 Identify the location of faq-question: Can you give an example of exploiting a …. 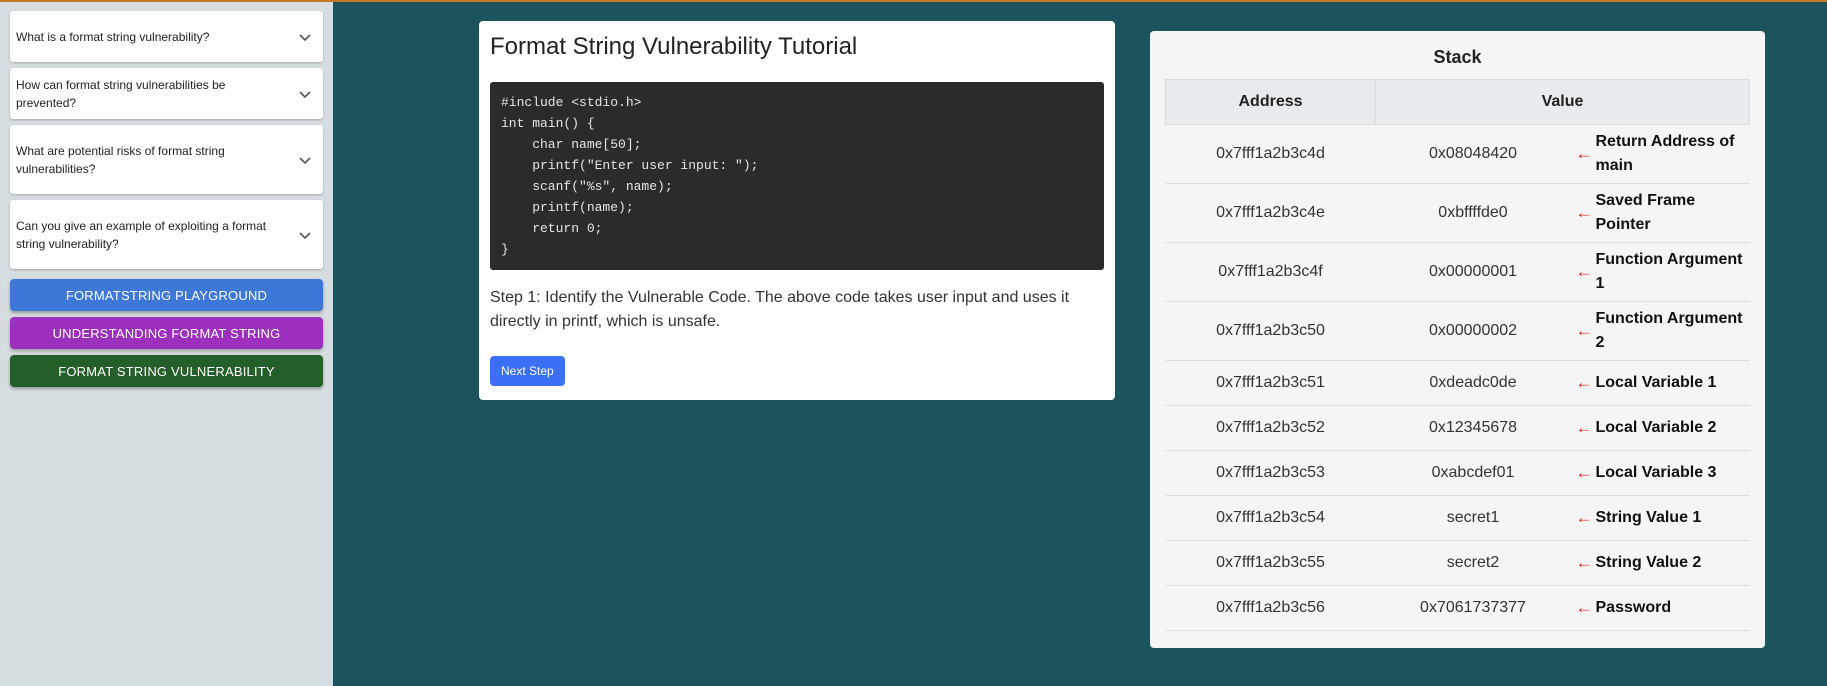
(141, 234).